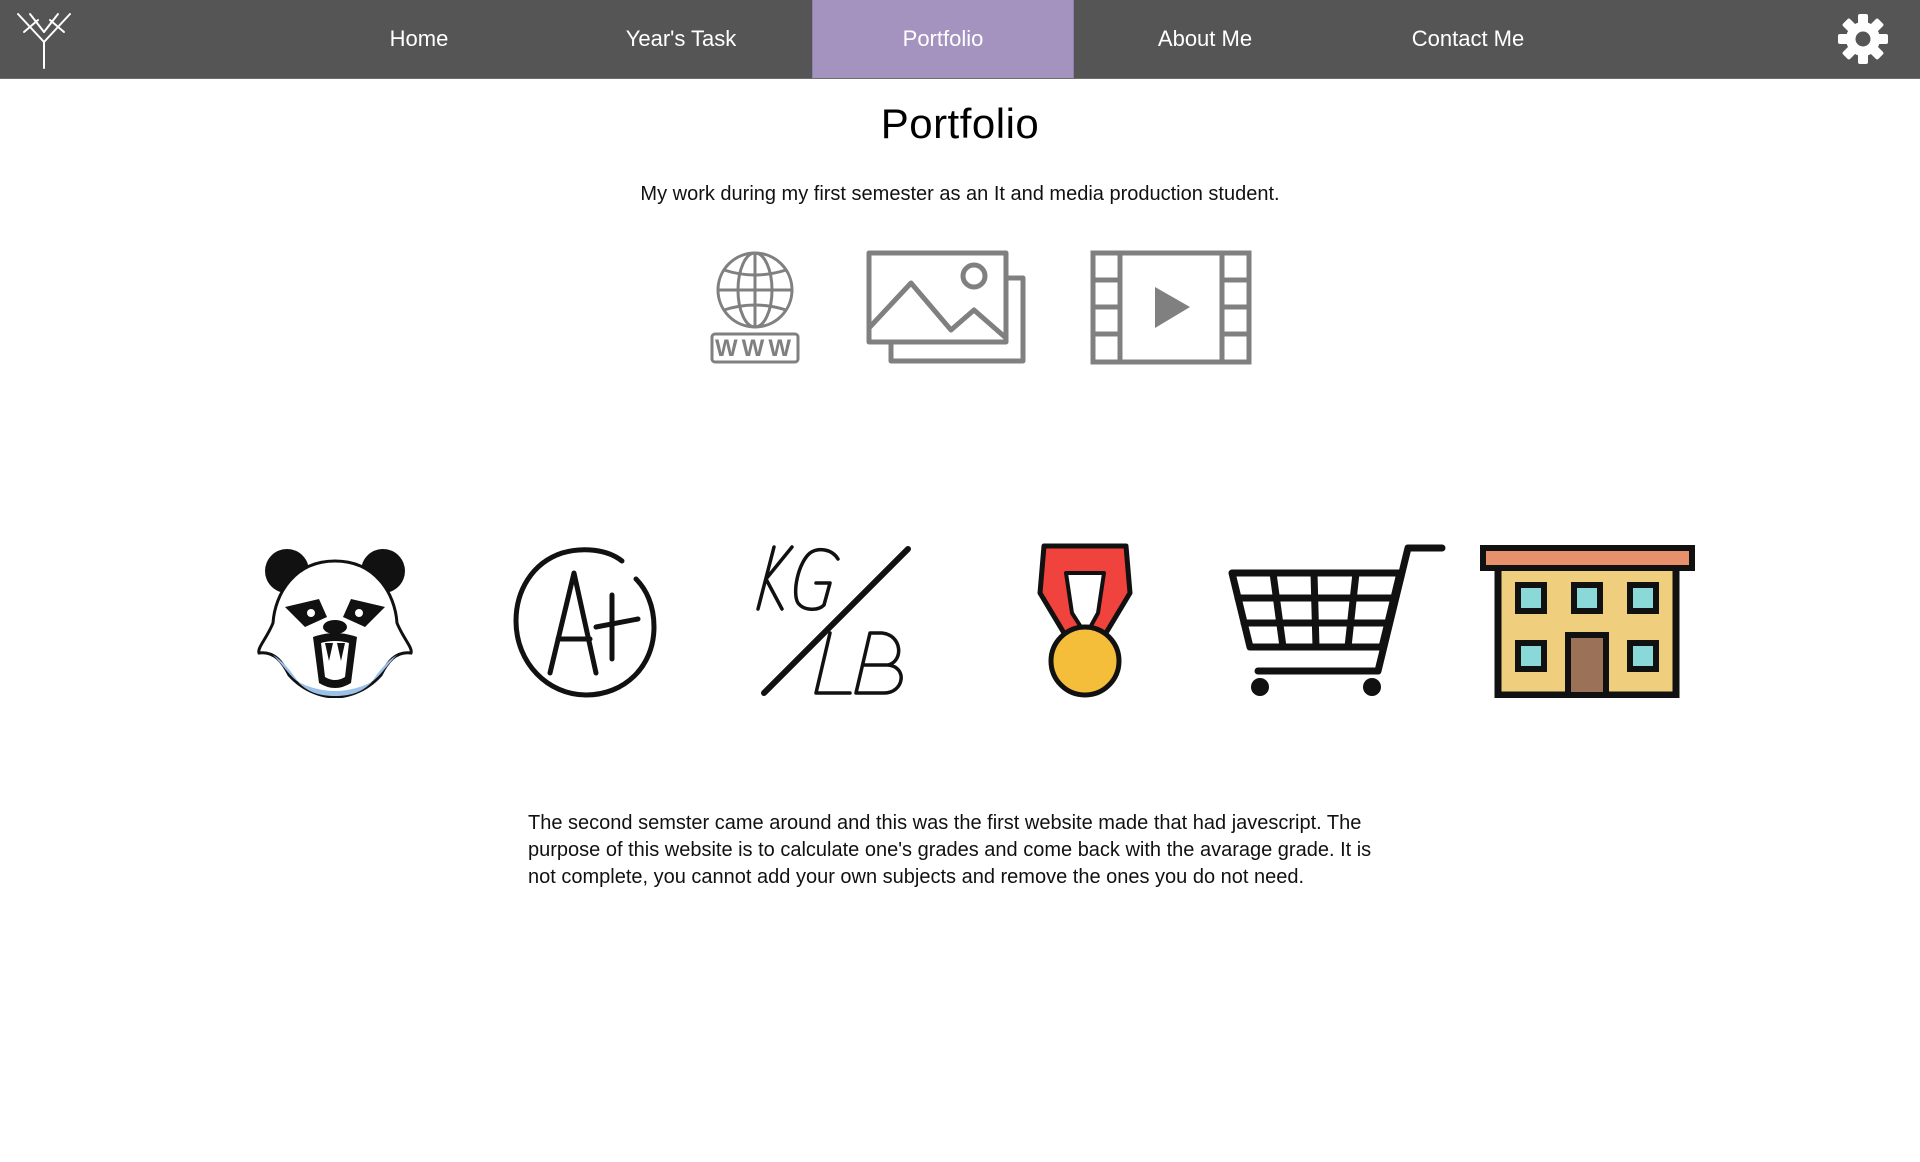 This screenshot has width=1920, height=1162. I want to click on panda-logo-icon, so click(335, 620).